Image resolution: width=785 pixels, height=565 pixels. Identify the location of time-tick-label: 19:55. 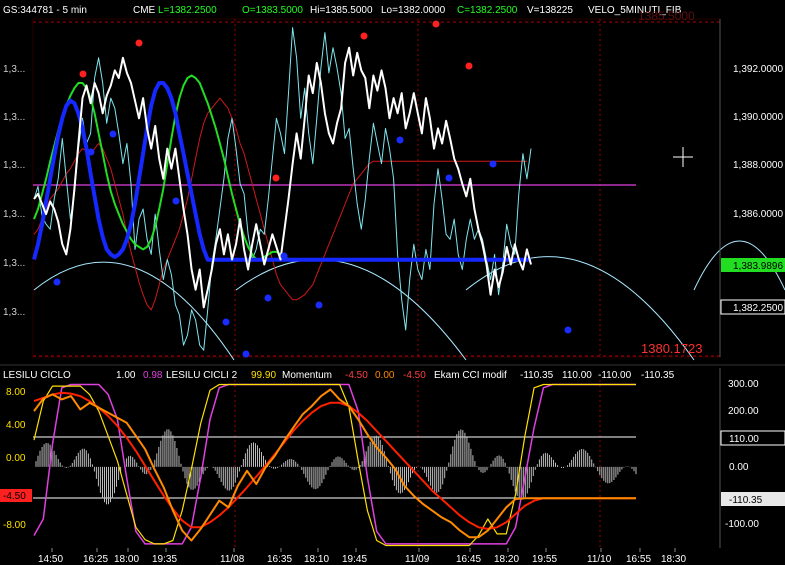
(544, 559).